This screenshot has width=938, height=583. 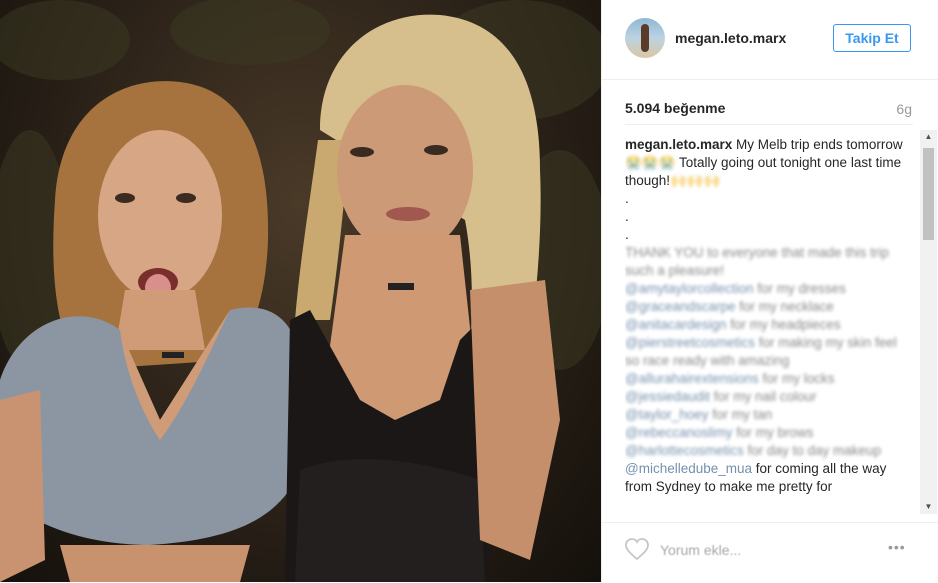 What do you see at coordinates (688, 468) in the screenshot?
I see `caption-mention: @michelledube_mua` at bounding box center [688, 468].